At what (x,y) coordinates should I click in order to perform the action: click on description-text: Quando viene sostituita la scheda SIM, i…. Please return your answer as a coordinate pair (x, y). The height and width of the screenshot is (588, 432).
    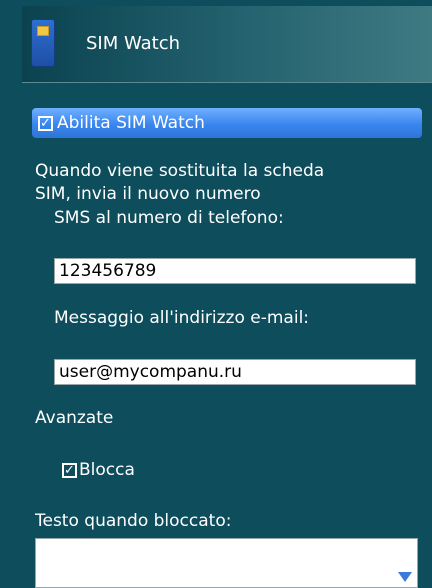
    Looking at the image, I should click on (225, 183).